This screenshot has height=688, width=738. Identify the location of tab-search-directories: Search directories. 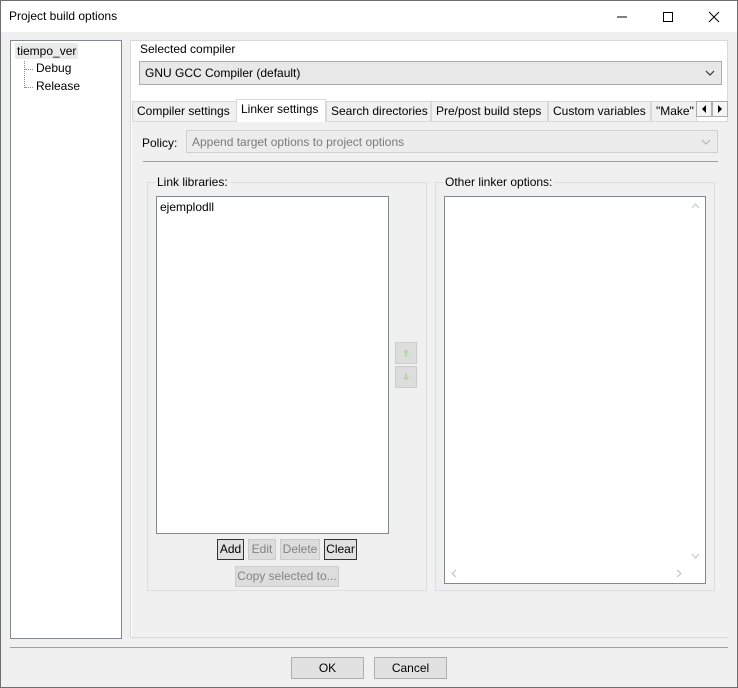
(378, 111).